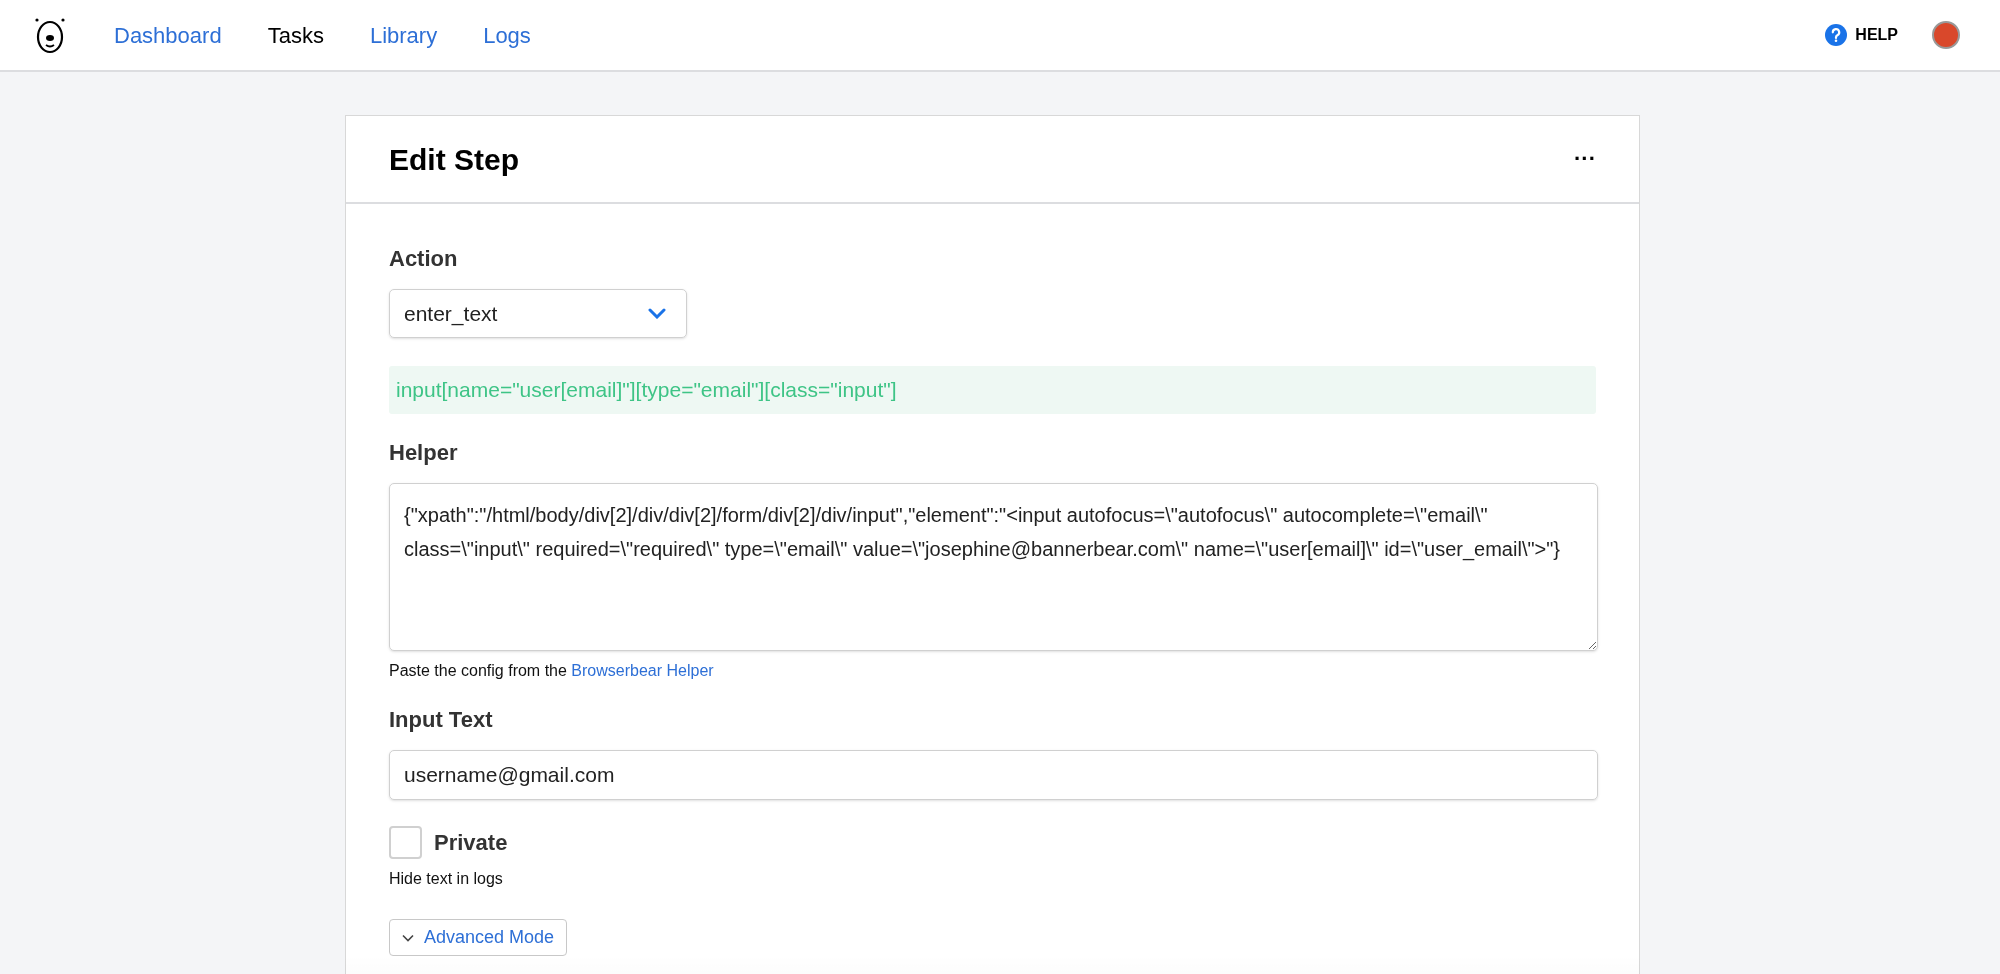 This screenshot has width=2000, height=974. Describe the element at coordinates (992, 390) in the screenshot. I see `selector-text: input[name="user[email]"][type="email"][class="input"]` at that location.